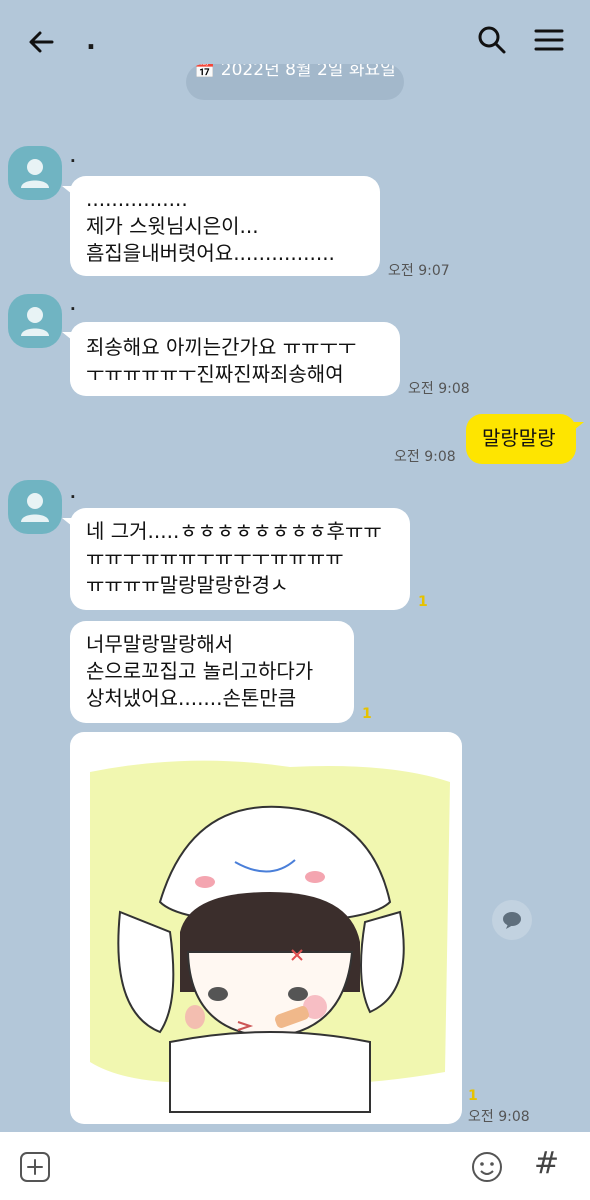 The width and height of the screenshot is (590, 1200). What do you see at coordinates (295, 82) in the screenshot?
I see `date-divider: 📅 2022년 8월 2일 화요일` at bounding box center [295, 82].